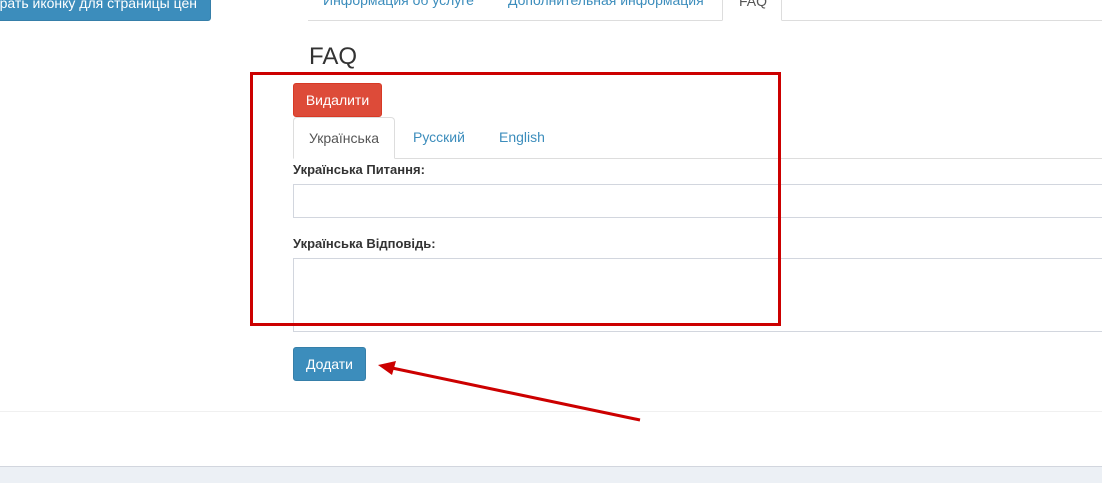  I want to click on language-tabs: Українська Русский English, so click(697, 138).